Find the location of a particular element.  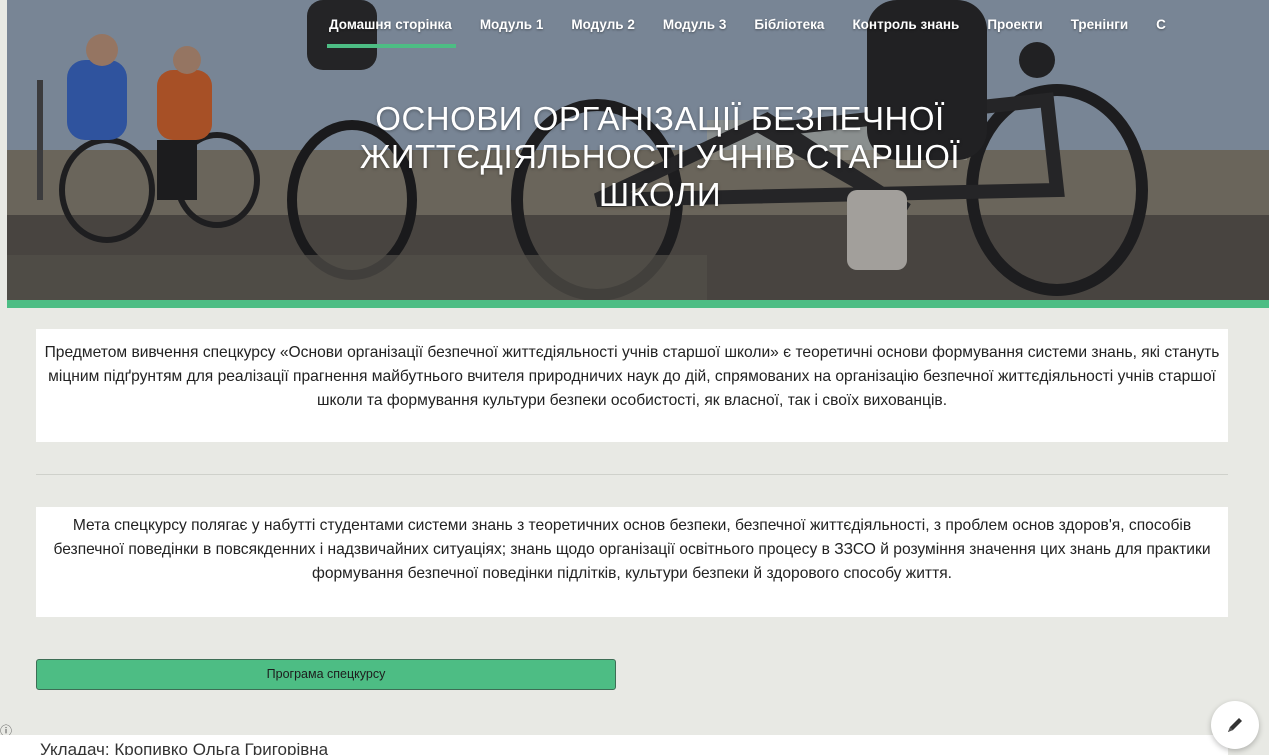

page-title-line-2: ЖИТТЄДІЯЛЬНОСТІ УЧНІВ СТАРШОЇ is located at coordinates (660, 156).